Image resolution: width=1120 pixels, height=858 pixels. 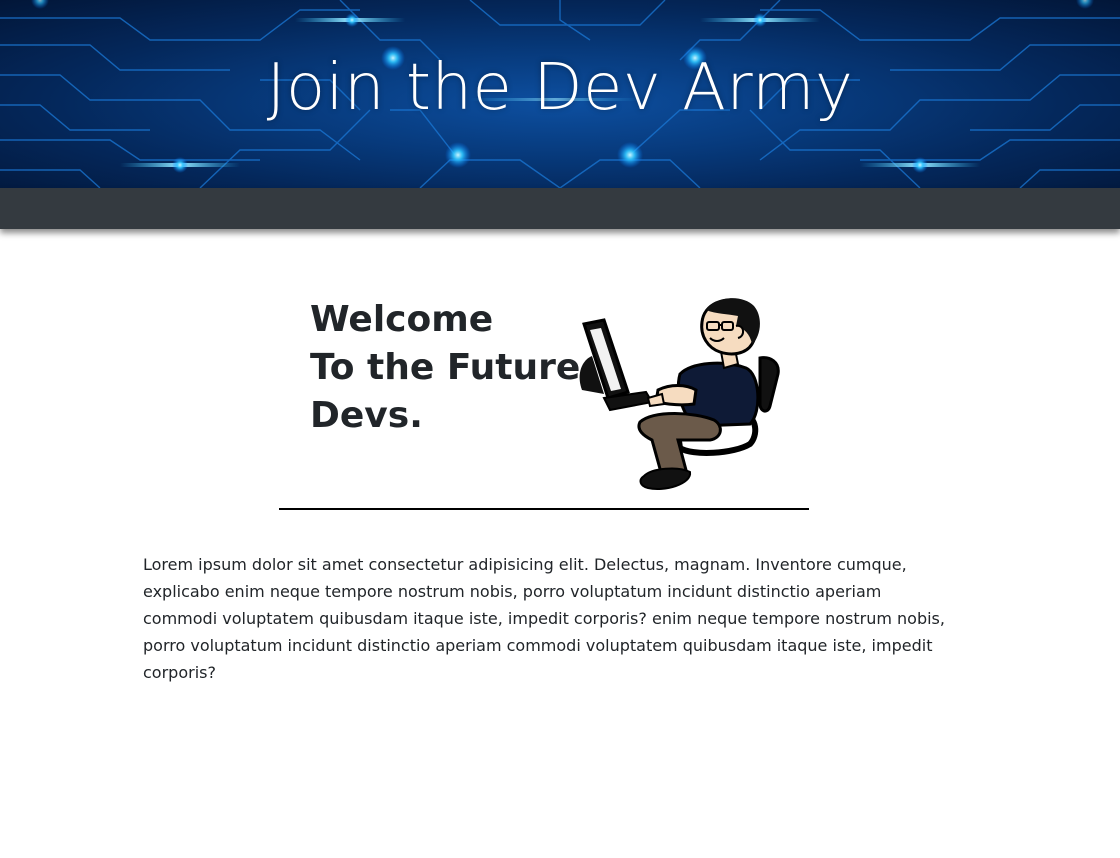 What do you see at coordinates (366, 415) in the screenshot?
I see `welcome-line: Devs.` at bounding box center [366, 415].